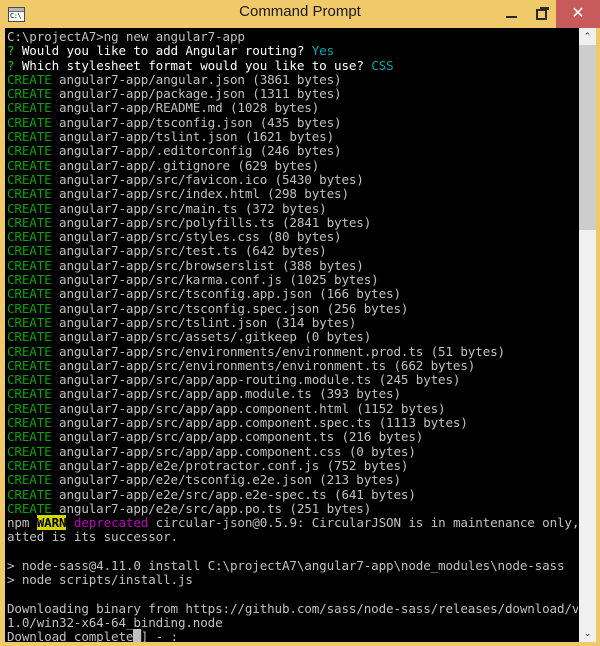 The width and height of the screenshot is (600, 646). Describe the element at coordinates (100, 580) in the screenshot. I see `console-text: > node scripts/install.js` at that location.